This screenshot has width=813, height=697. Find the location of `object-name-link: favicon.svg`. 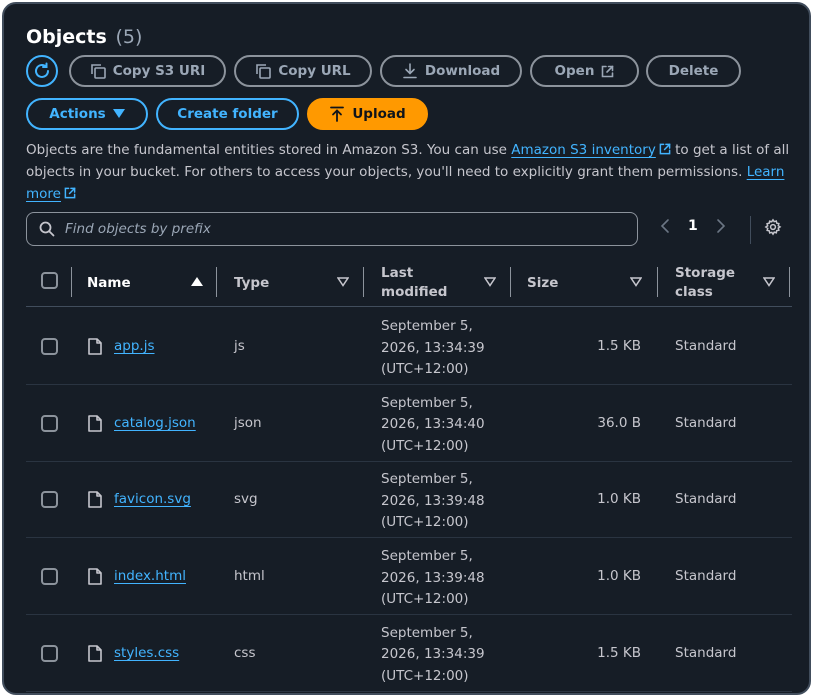

object-name-link: favicon.svg is located at coordinates (152, 499).